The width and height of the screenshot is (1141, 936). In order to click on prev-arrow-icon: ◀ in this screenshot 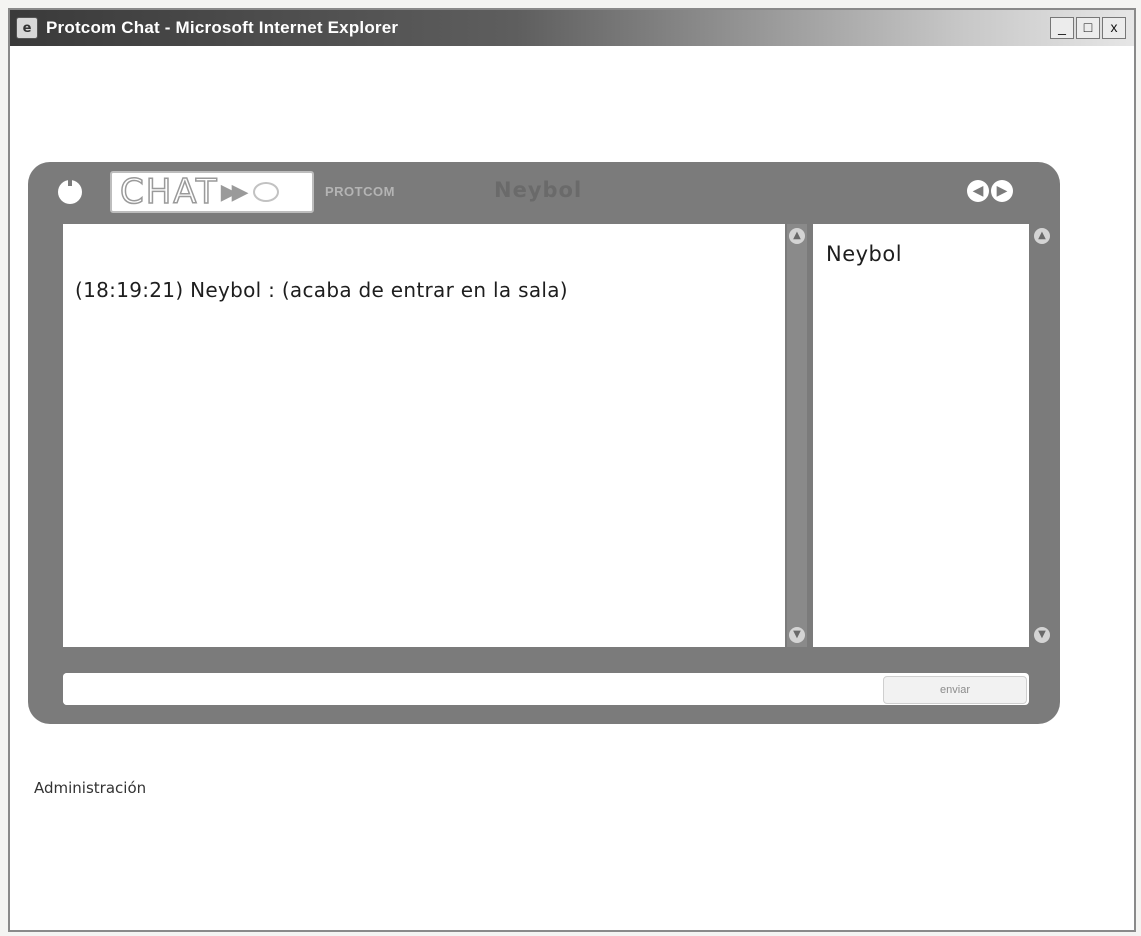, I will do `click(978, 191)`.